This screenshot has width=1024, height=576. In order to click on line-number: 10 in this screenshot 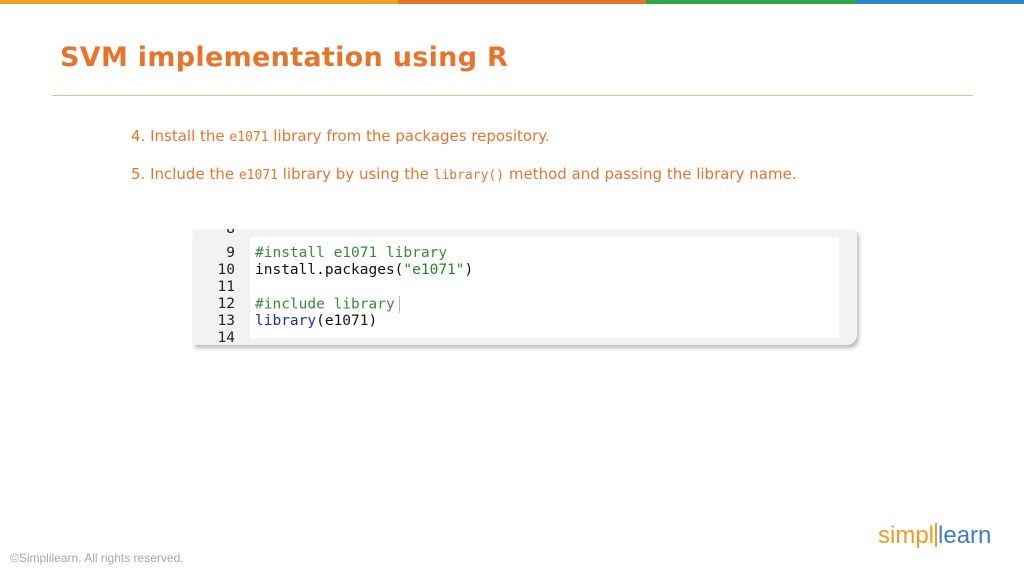, I will do `click(226, 270)`.